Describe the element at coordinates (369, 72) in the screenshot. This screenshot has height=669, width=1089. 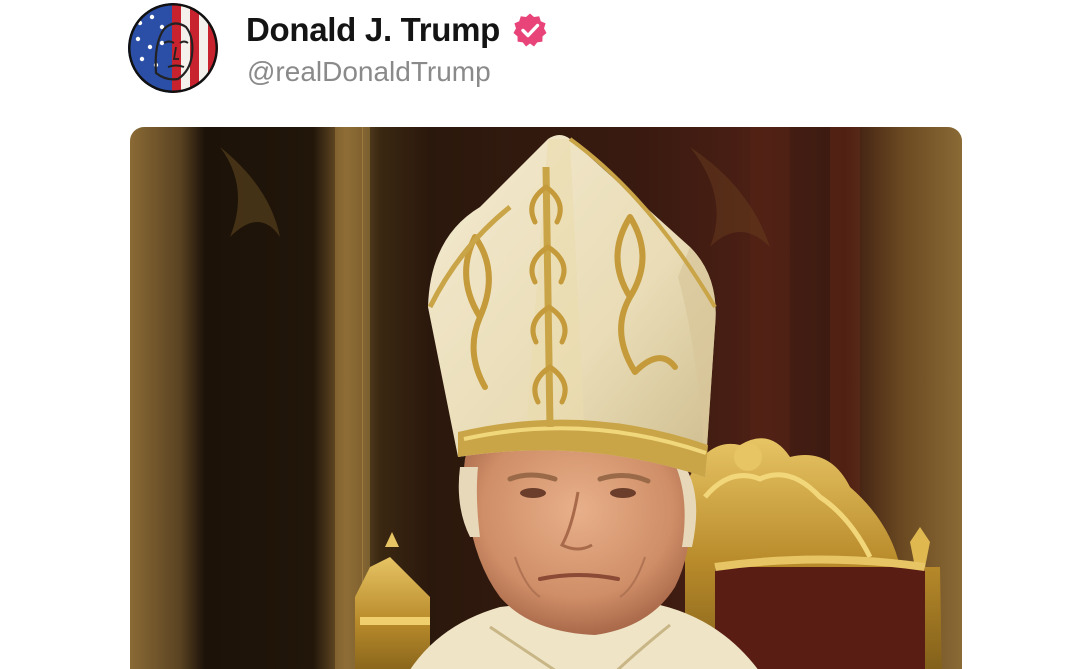
I see `author-handle: @realDonaldTrump` at that location.